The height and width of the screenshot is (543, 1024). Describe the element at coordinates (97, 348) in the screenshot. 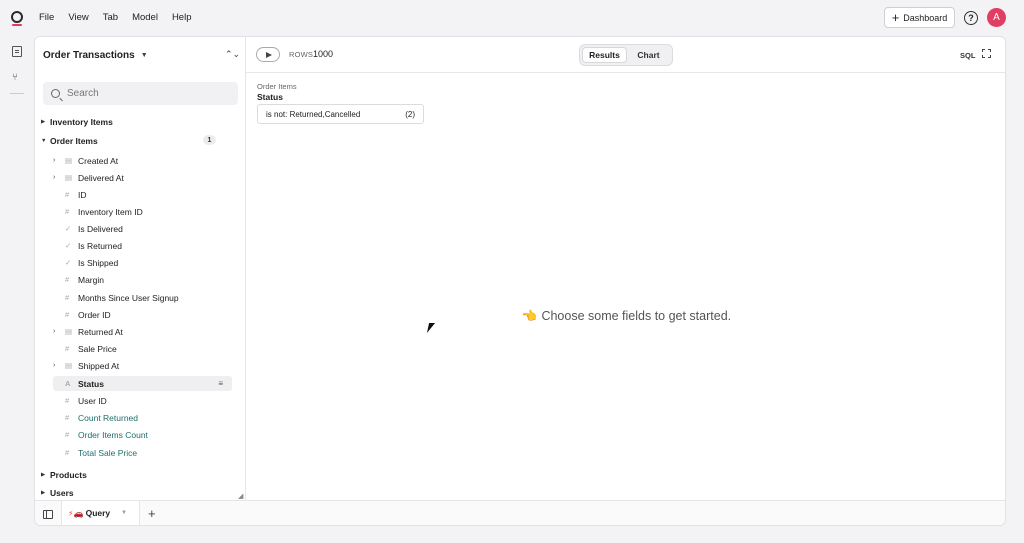

I see `field-label: Sale Price` at that location.